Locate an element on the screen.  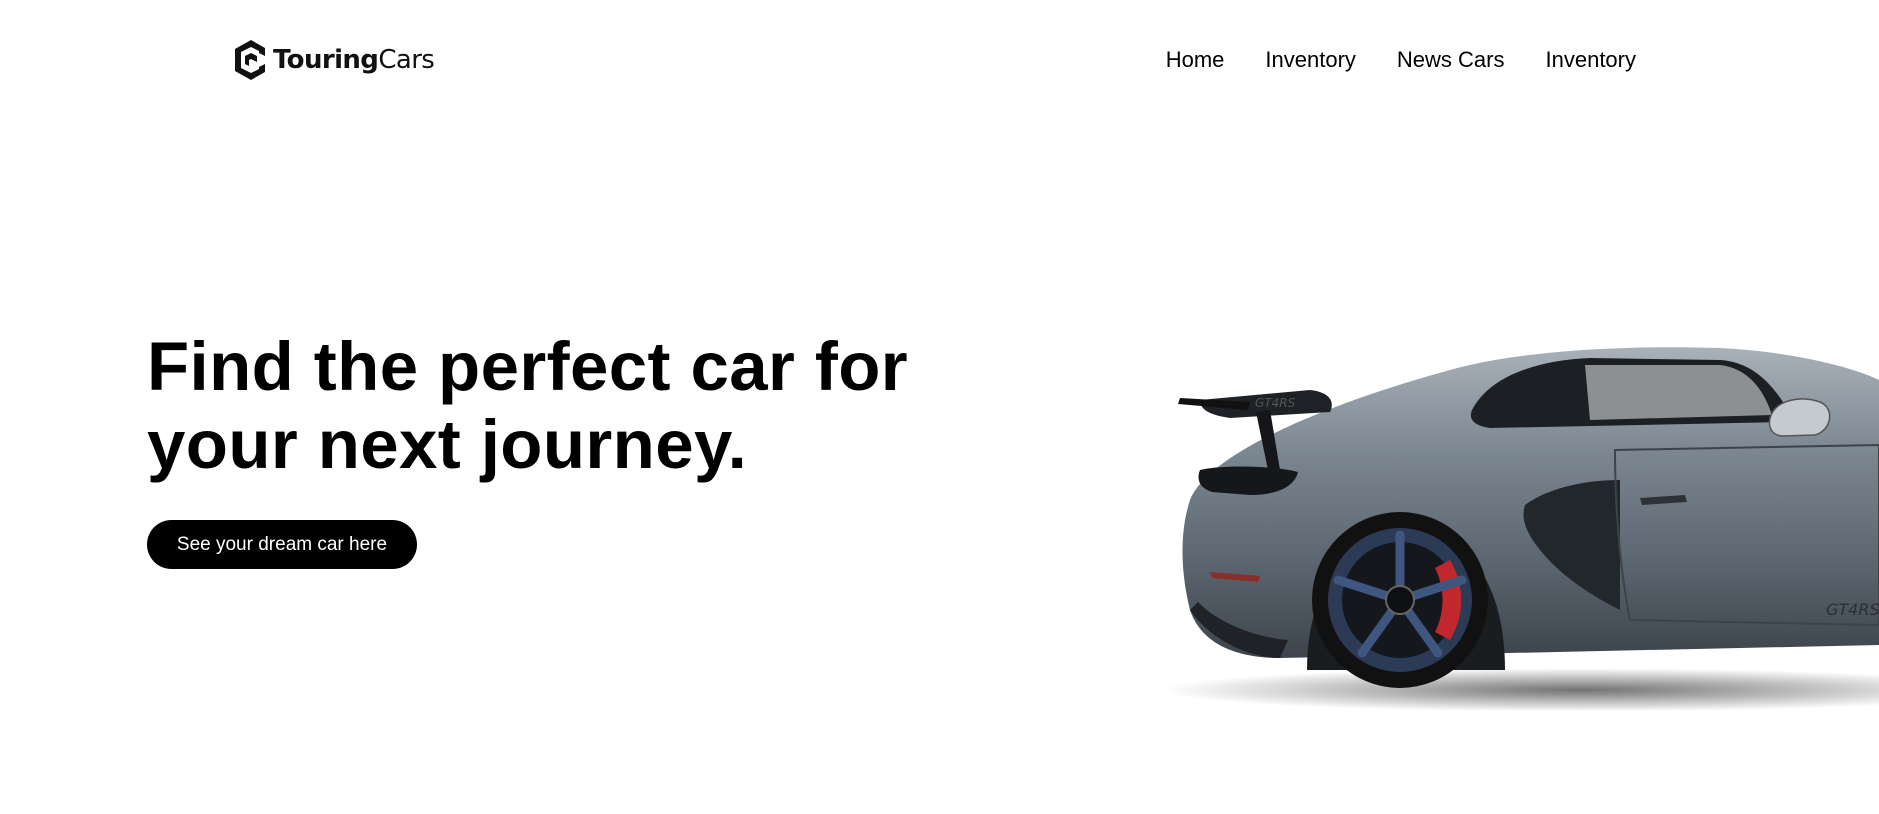
wing-badge-text: GT4RS is located at coordinates (1275, 403).